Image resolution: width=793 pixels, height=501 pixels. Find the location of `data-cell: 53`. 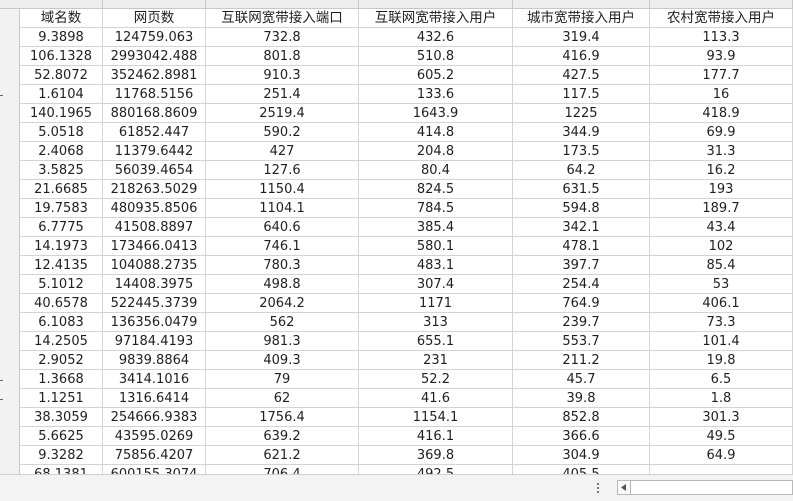

data-cell: 53 is located at coordinates (721, 284).